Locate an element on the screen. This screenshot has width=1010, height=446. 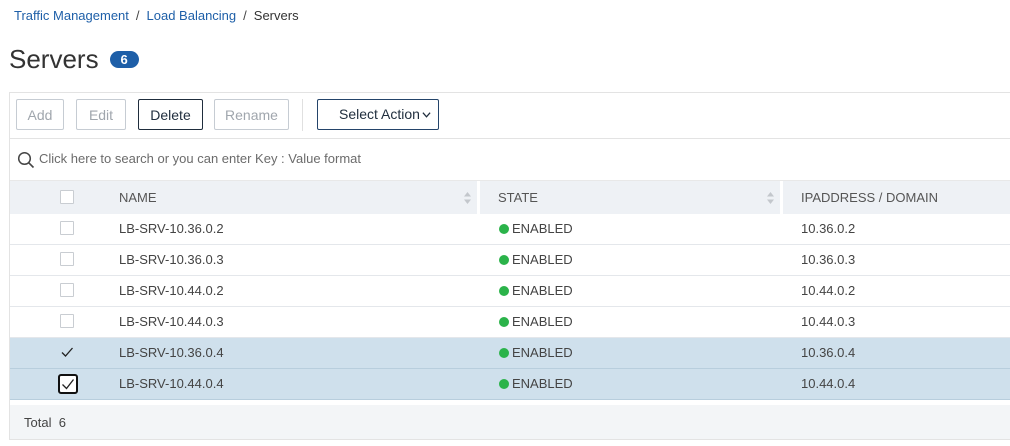
select-action-dropdown: Select Action is located at coordinates (378, 114).